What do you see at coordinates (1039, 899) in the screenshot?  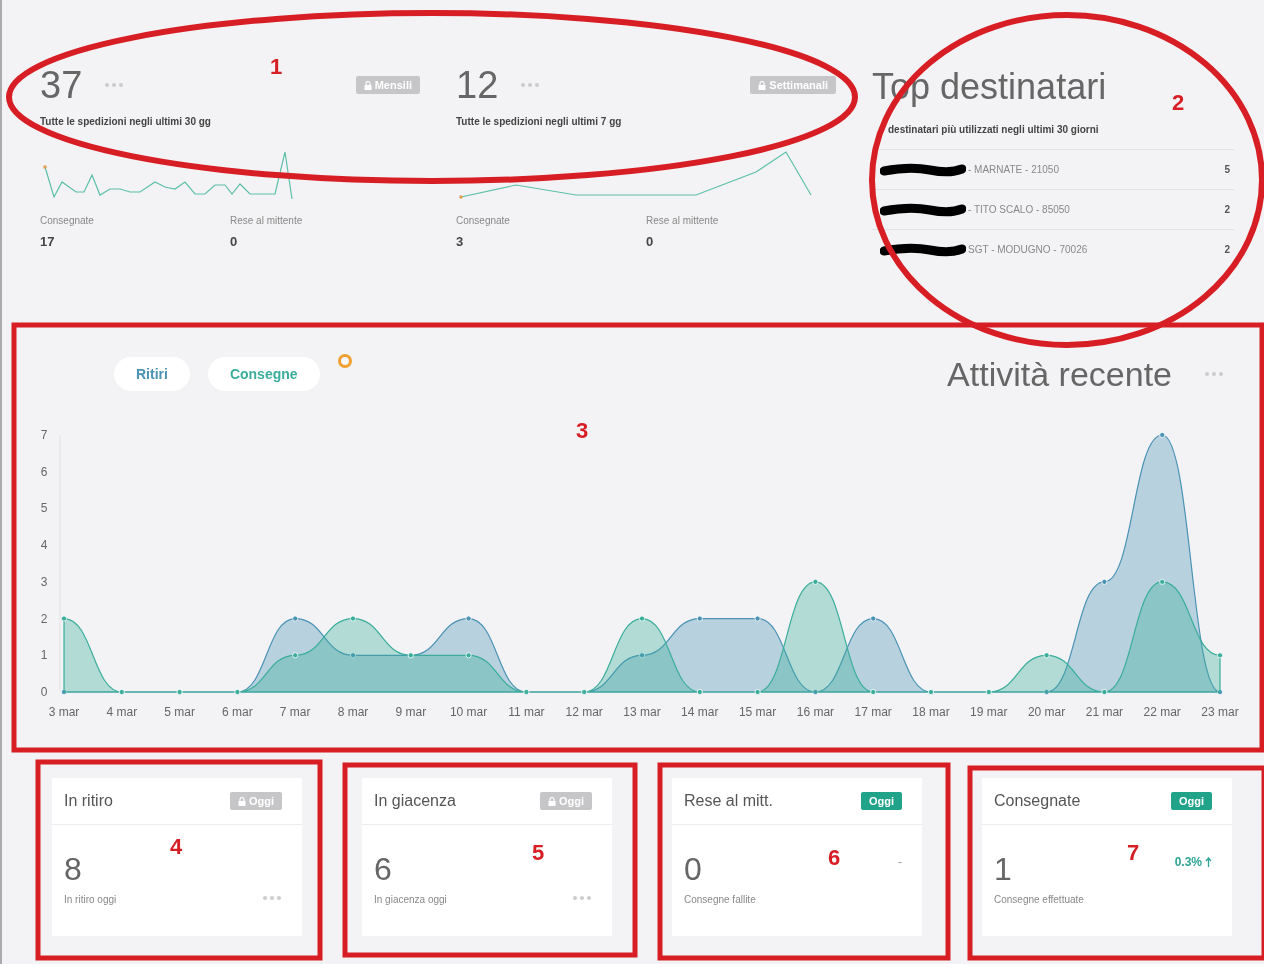 I see `card-caption: Consegne effettuate` at bounding box center [1039, 899].